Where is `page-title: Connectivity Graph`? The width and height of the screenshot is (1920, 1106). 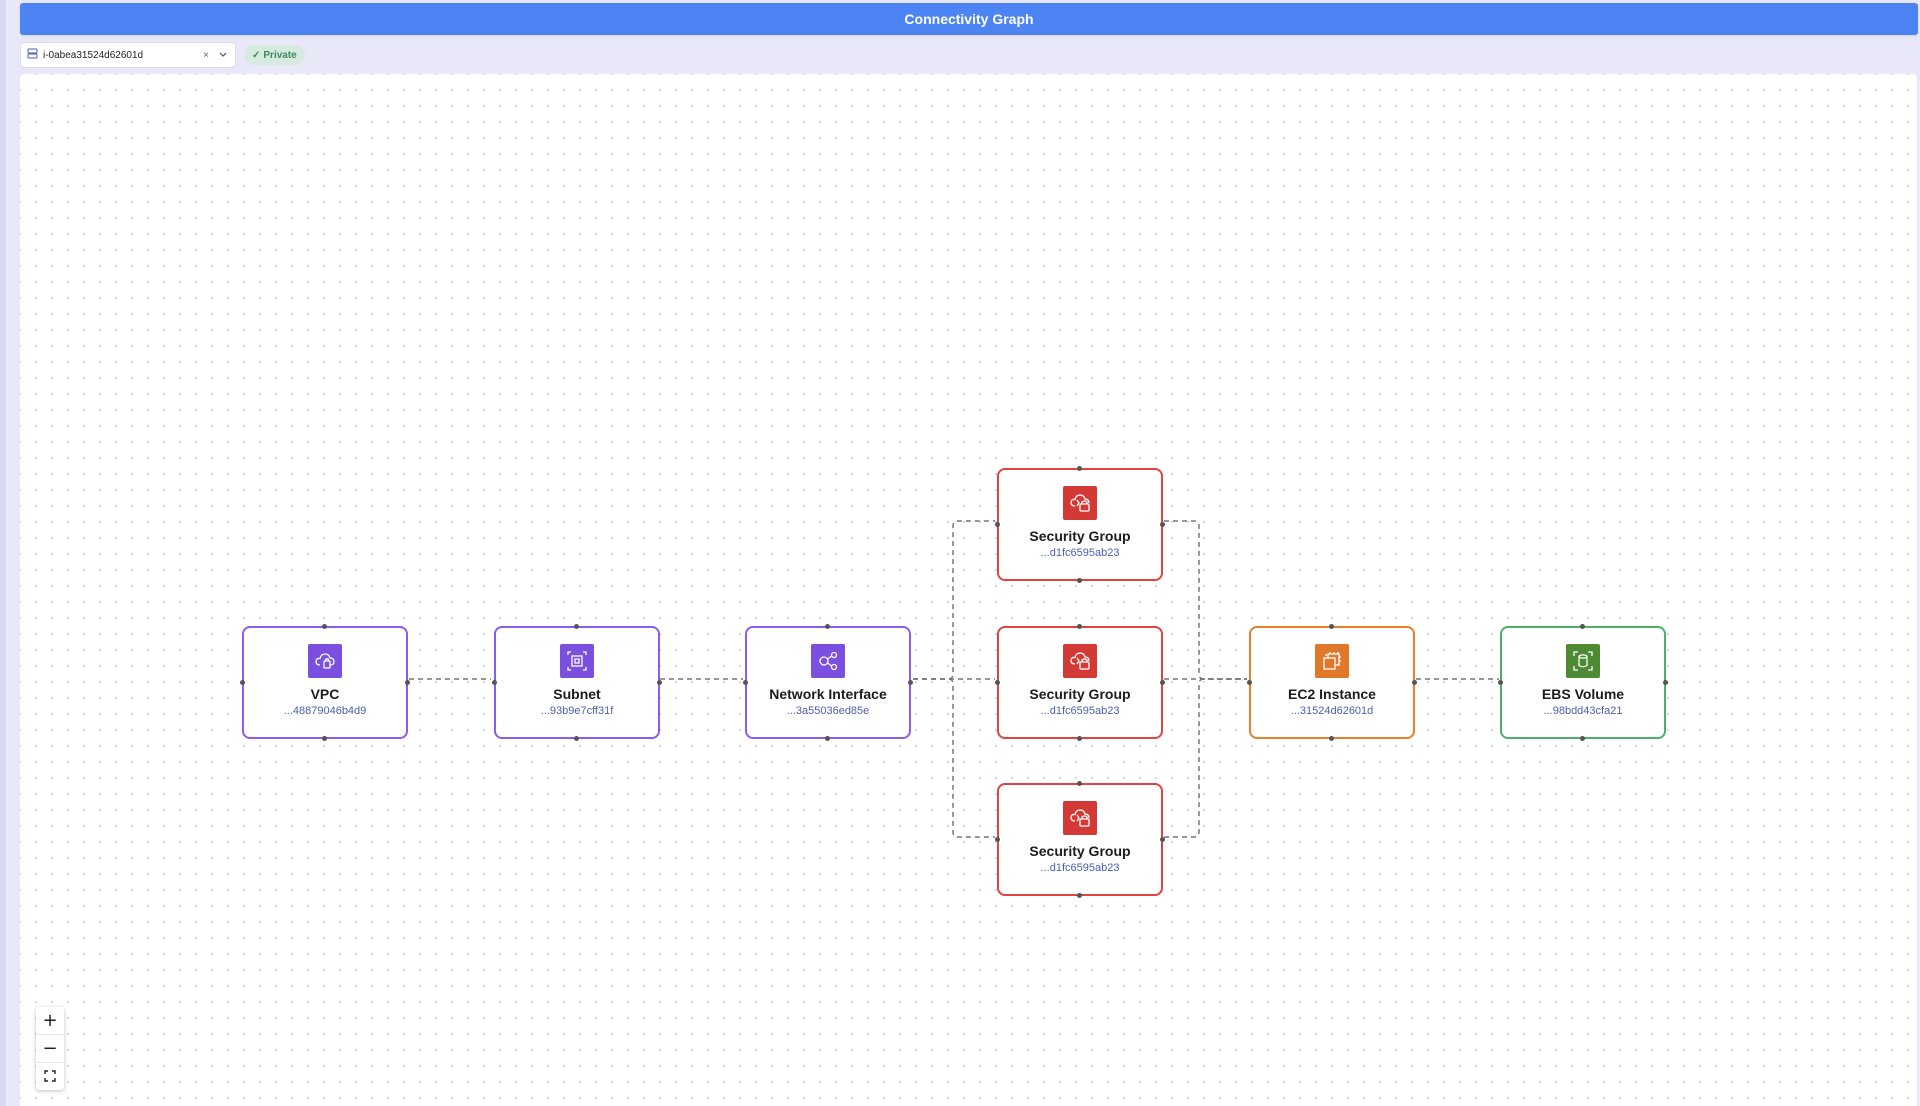
page-title: Connectivity Graph is located at coordinates (969, 19).